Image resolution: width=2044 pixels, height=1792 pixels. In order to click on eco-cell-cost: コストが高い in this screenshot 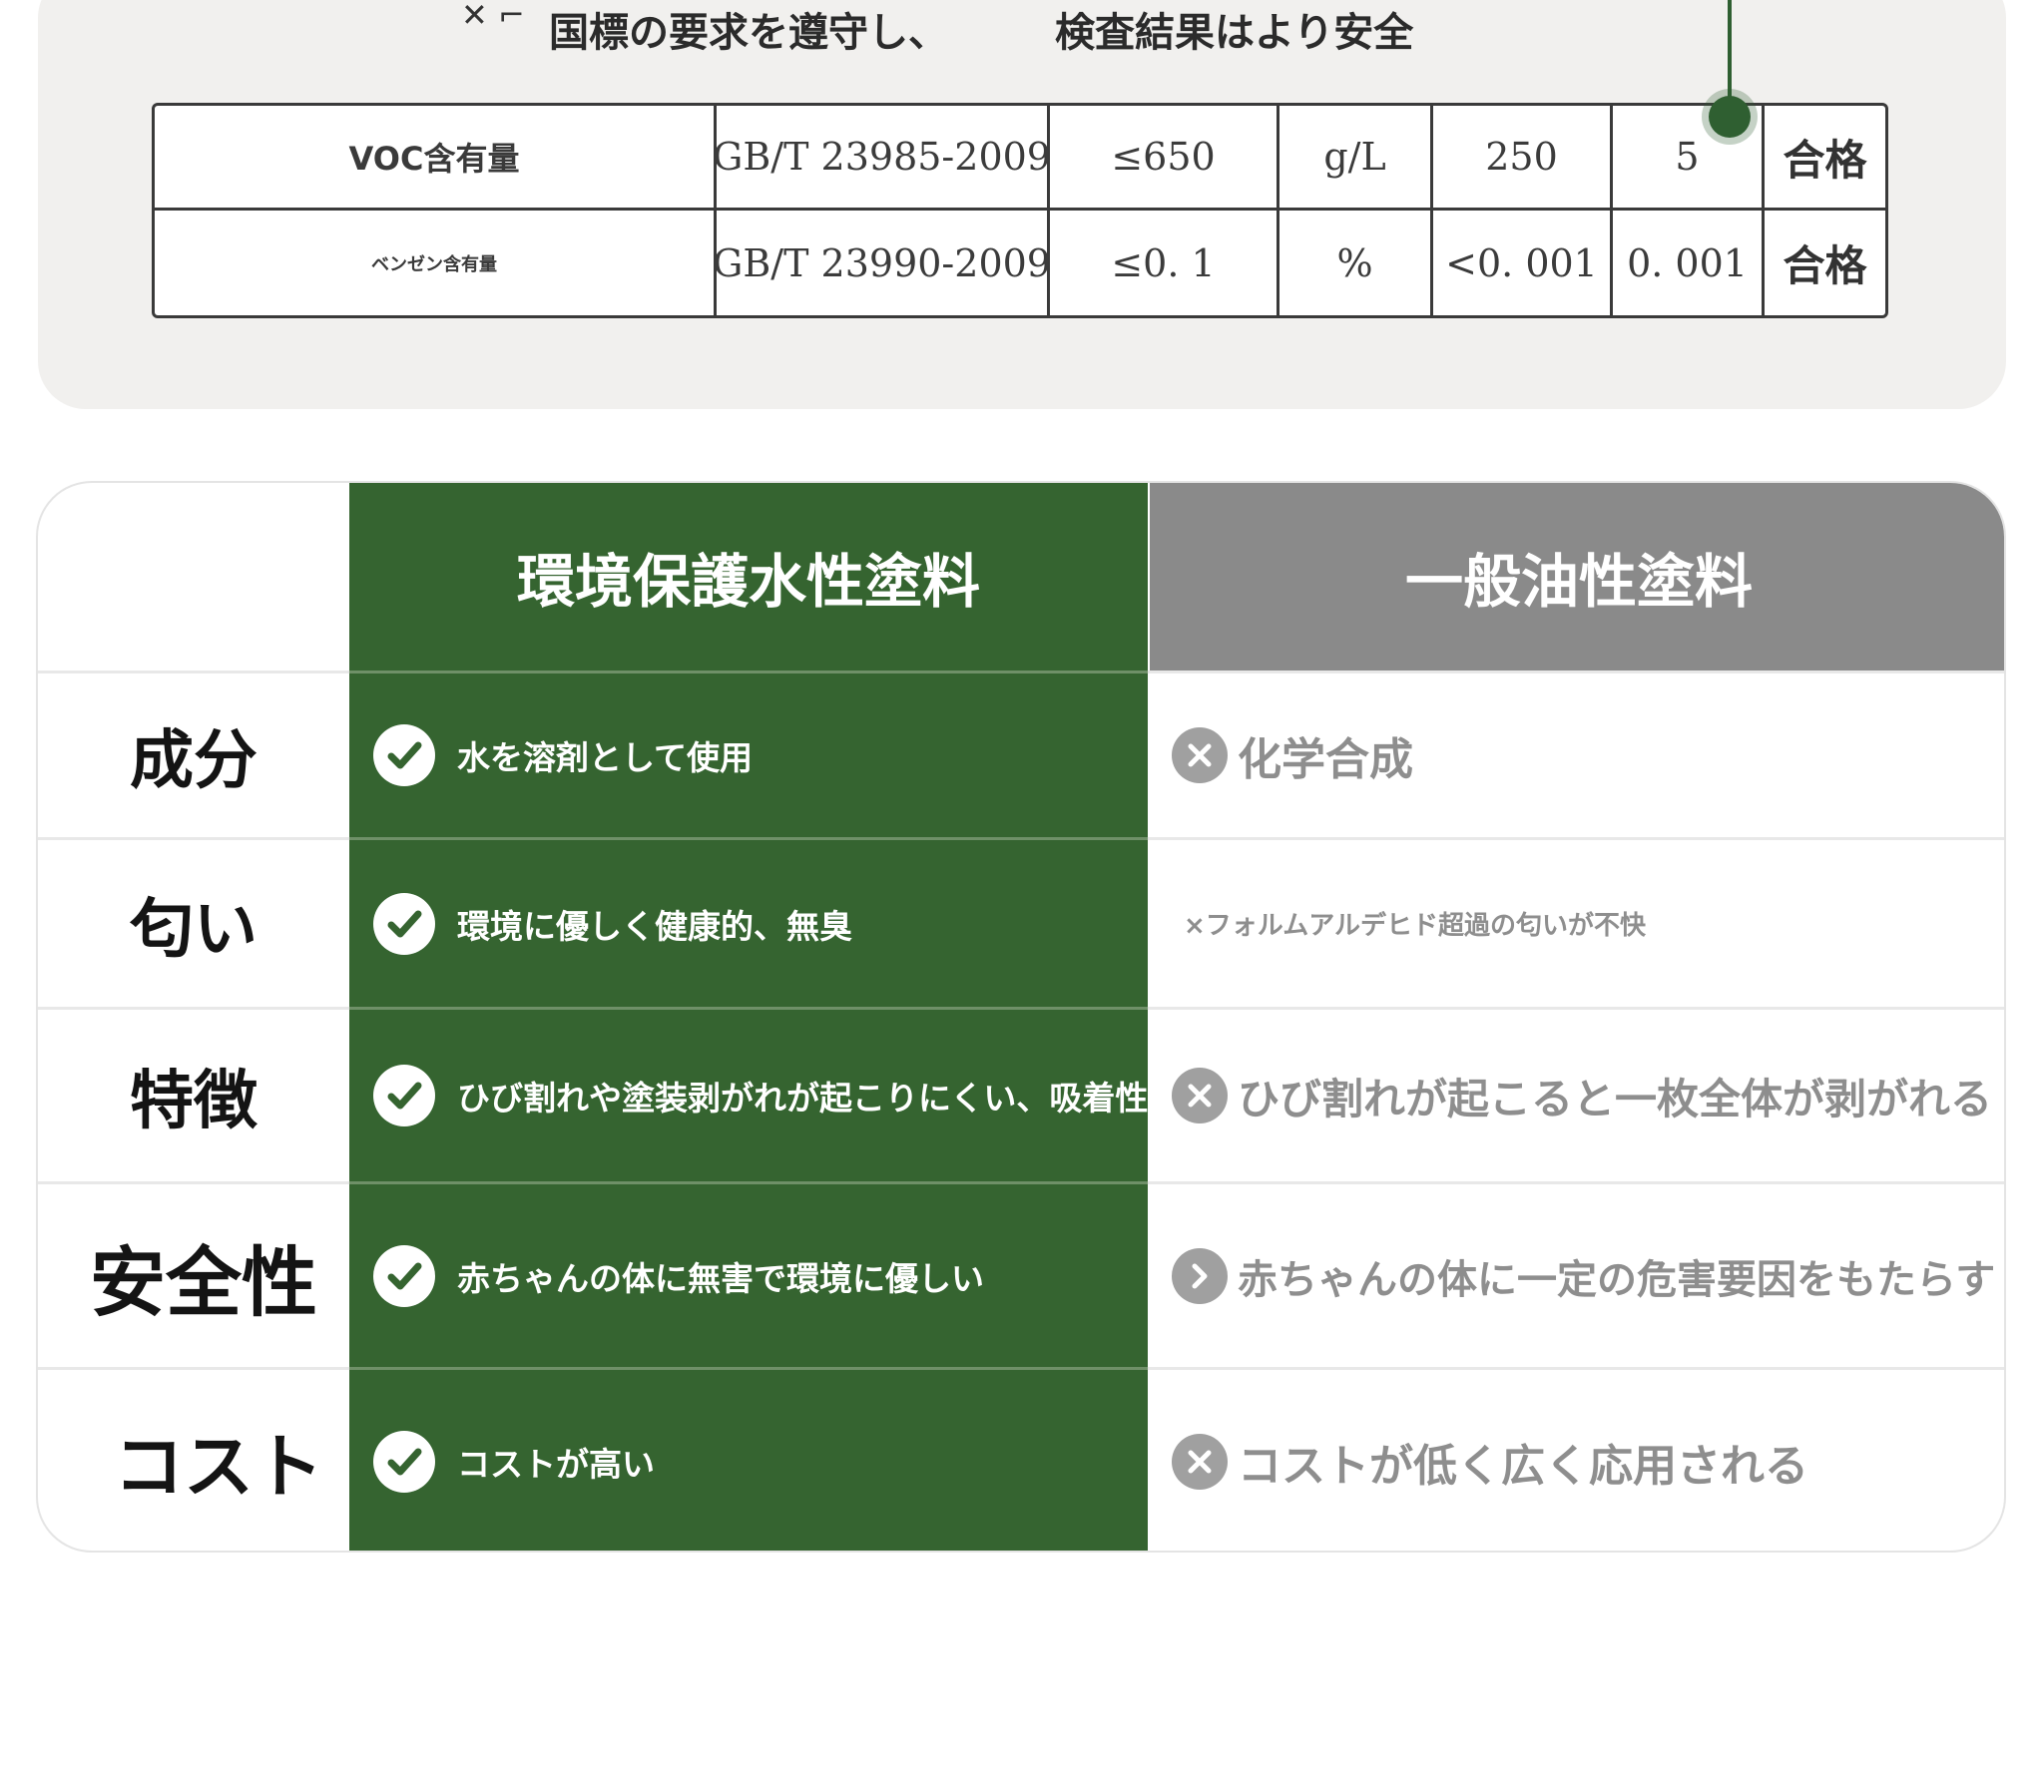, I will do `click(514, 1460)`.